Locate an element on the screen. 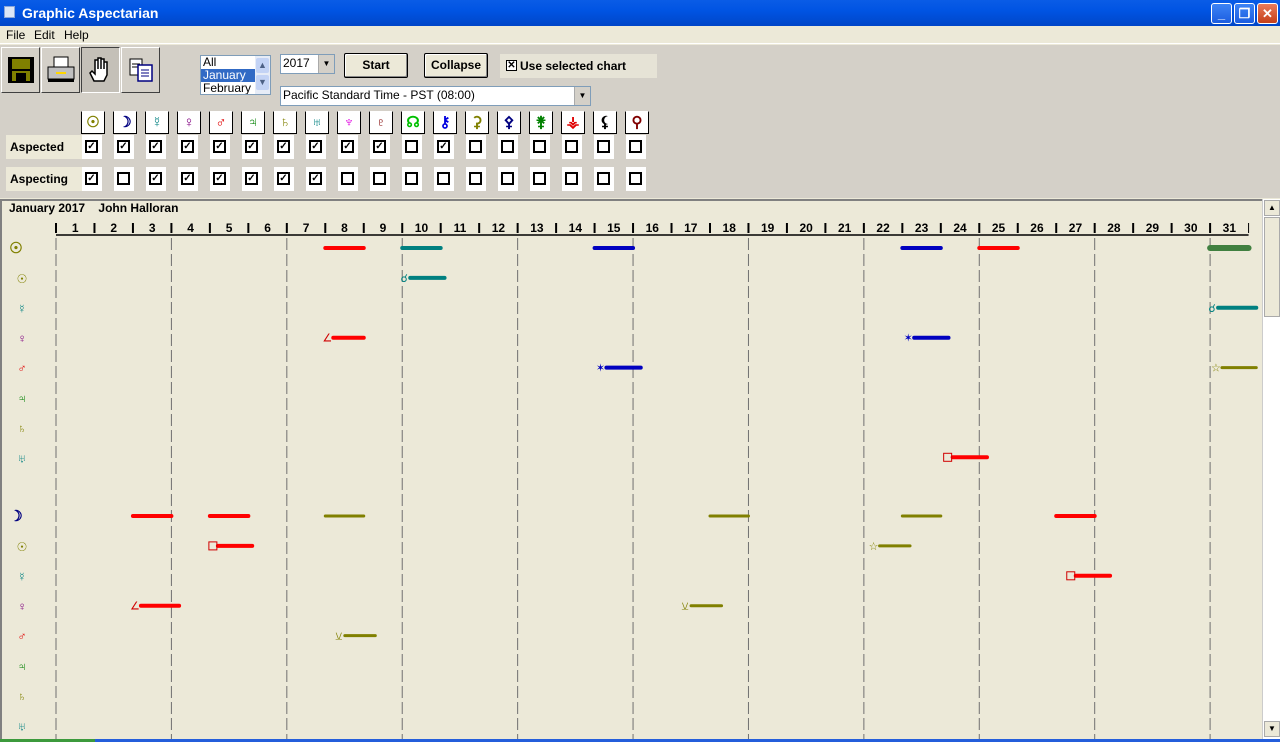 This screenshot has height=742, width=1280. menu-help: Help is located at coordinates (76, 35).